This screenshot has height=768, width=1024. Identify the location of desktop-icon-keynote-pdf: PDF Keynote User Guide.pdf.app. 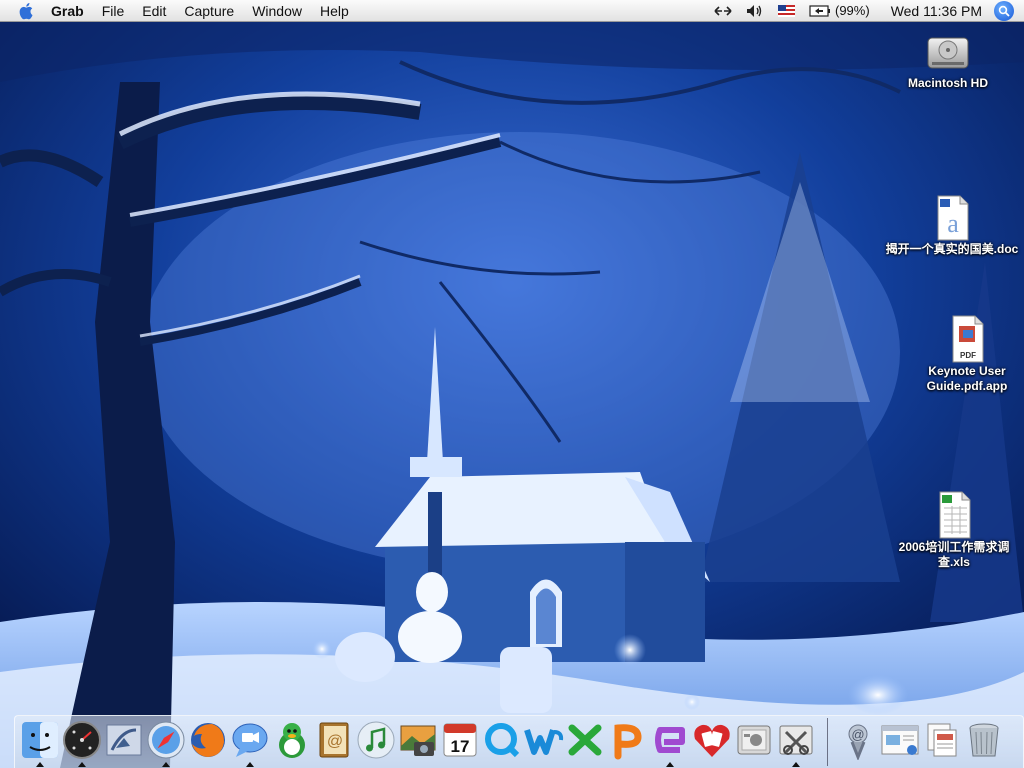
(967, 354).